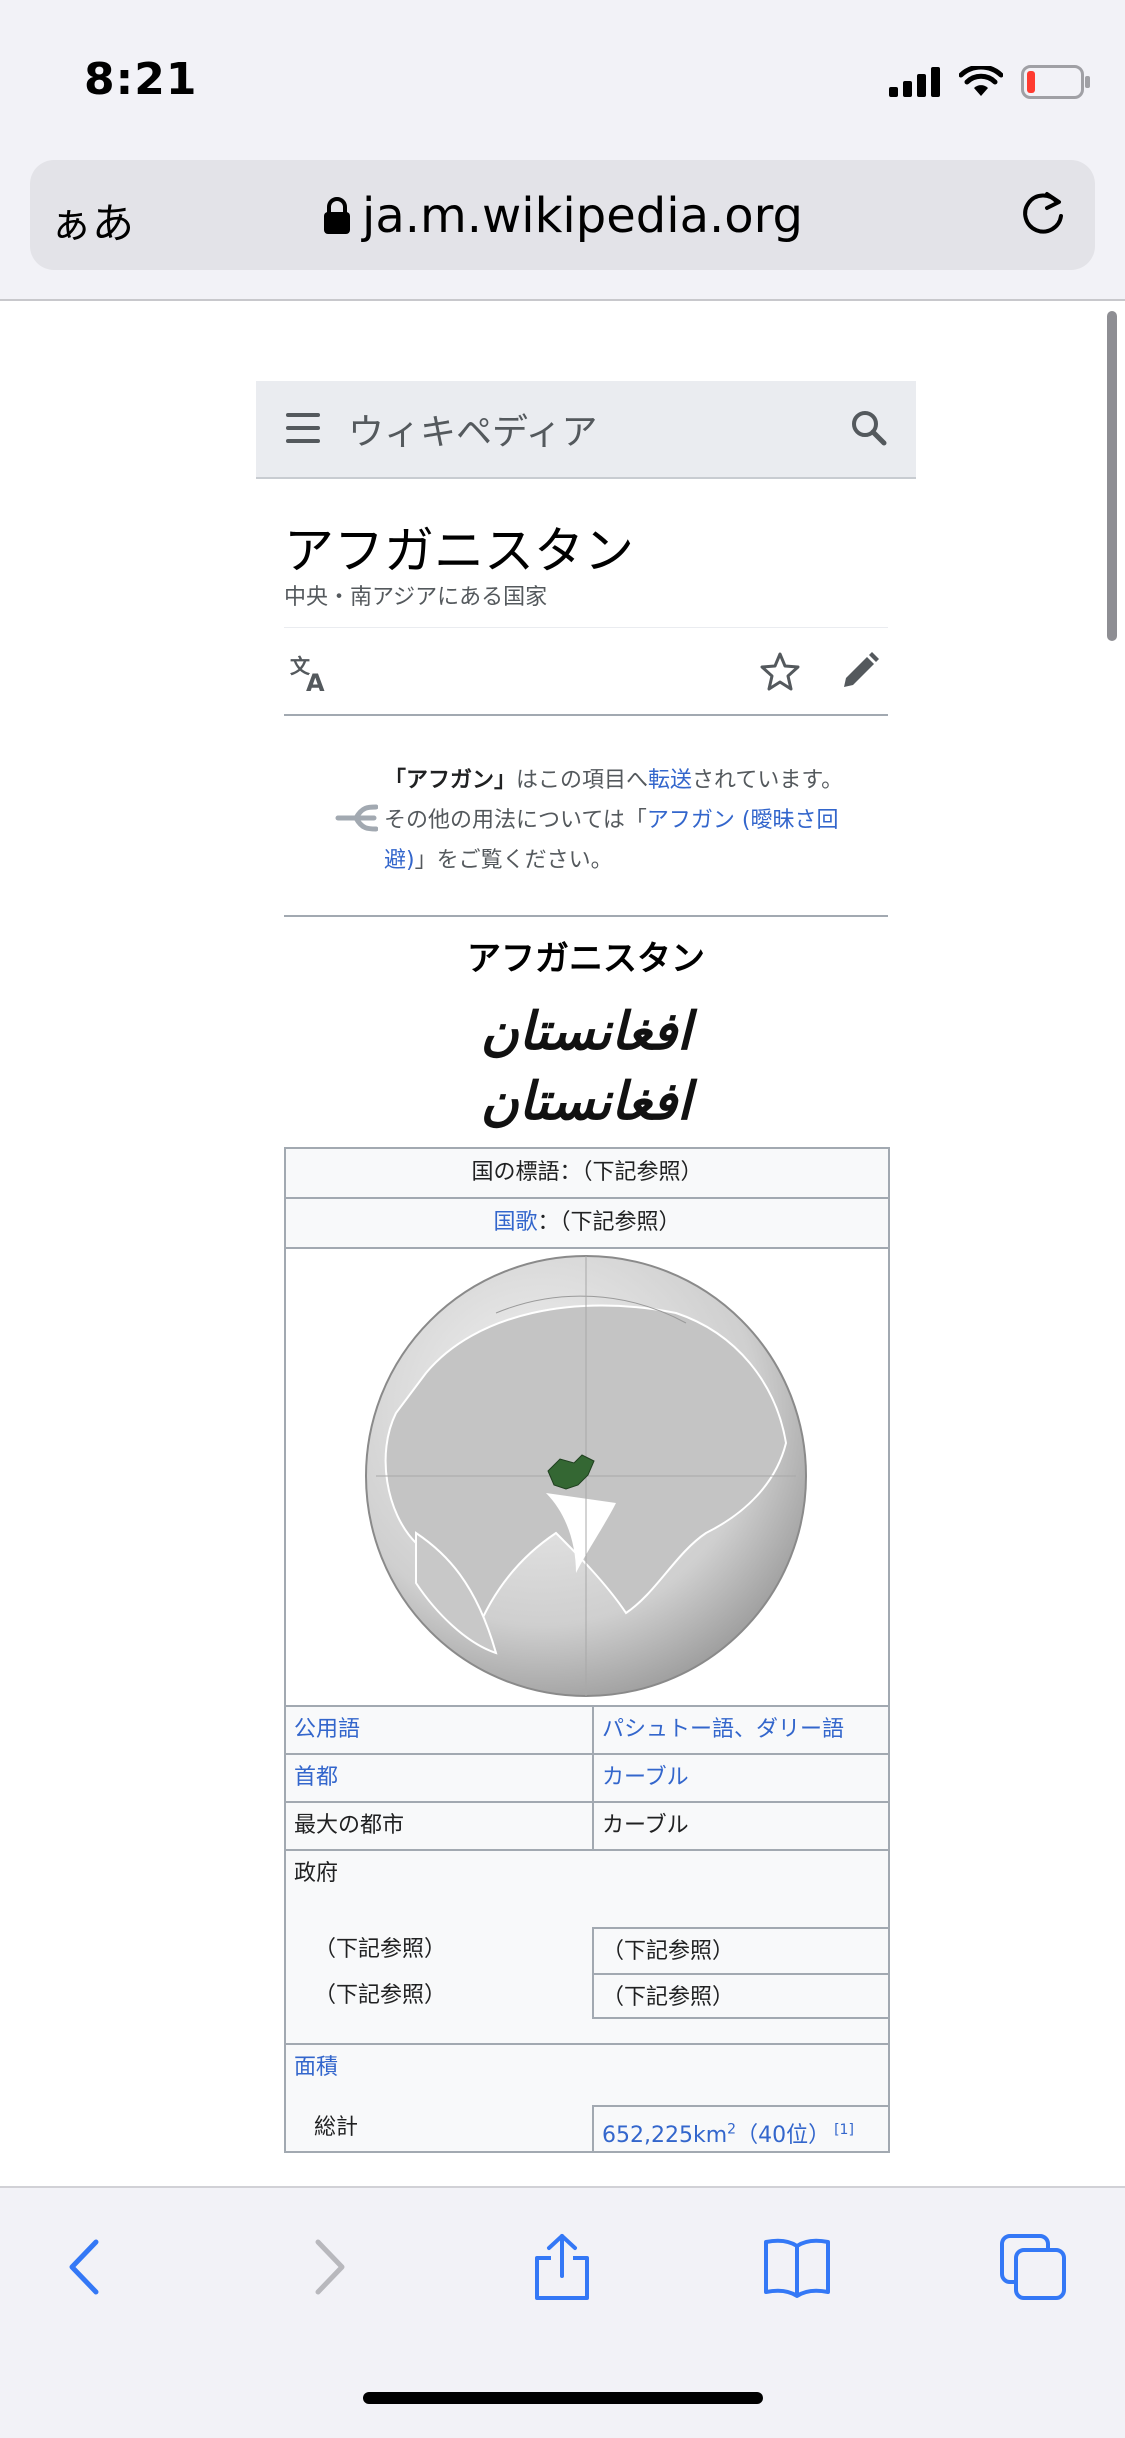  What do you see at coordinates (670, 780) in the screenshot?
I see `hatnote-redirect-link: 転送` at bounding box center [670, 780].